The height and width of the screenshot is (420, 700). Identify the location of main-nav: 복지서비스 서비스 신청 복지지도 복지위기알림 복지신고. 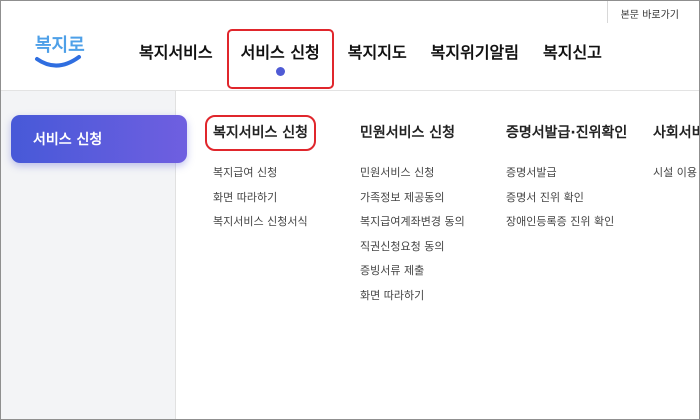
(370, 59).